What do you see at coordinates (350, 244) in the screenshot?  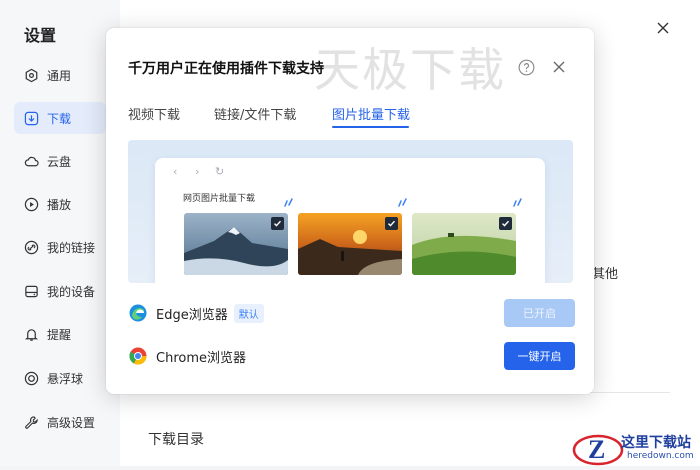 I see `preview-thumbnail-sunset` at bounding box center [350, 244].